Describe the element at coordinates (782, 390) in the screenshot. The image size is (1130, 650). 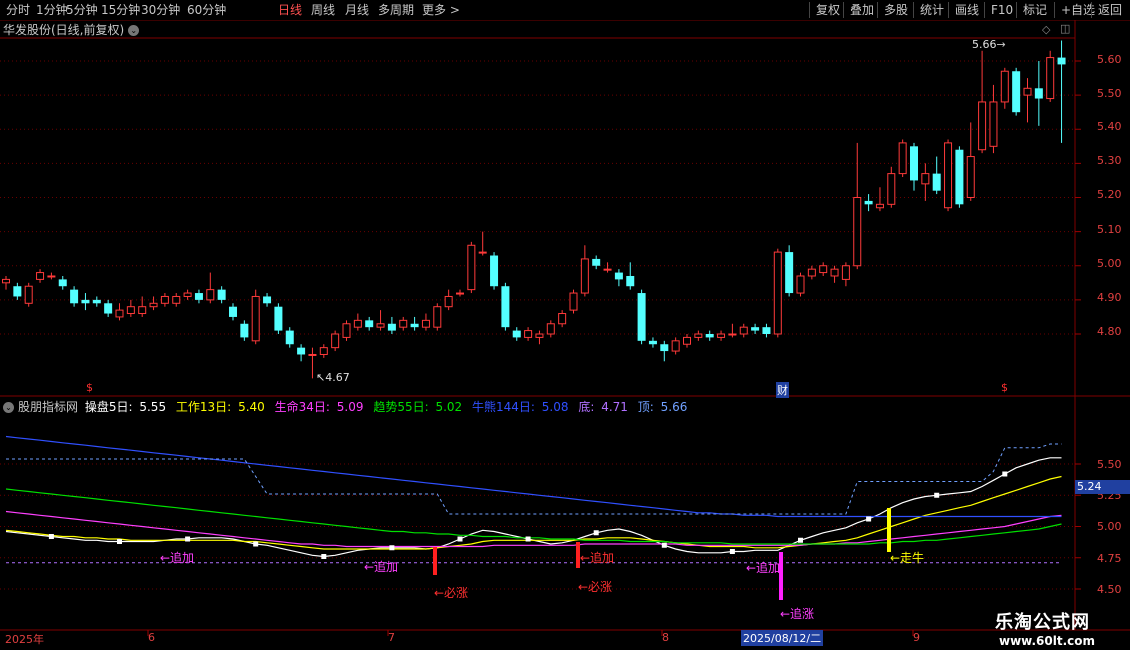
I see `finance-badge: 财` at that location.